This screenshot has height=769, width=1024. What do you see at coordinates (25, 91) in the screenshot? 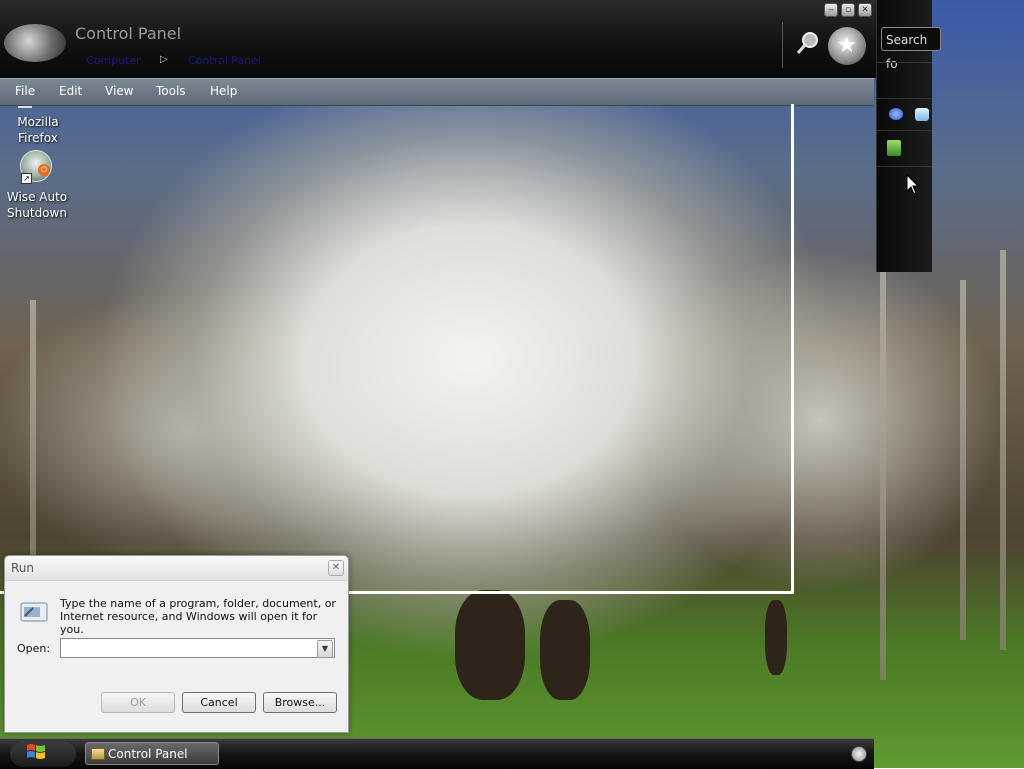
I see `menu-file: File` at bounding box center [25, 91].